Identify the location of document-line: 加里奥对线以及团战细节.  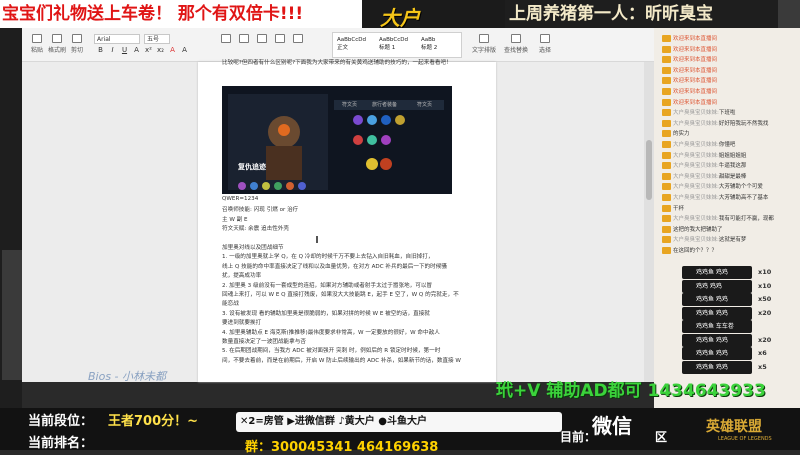
(253, 248).